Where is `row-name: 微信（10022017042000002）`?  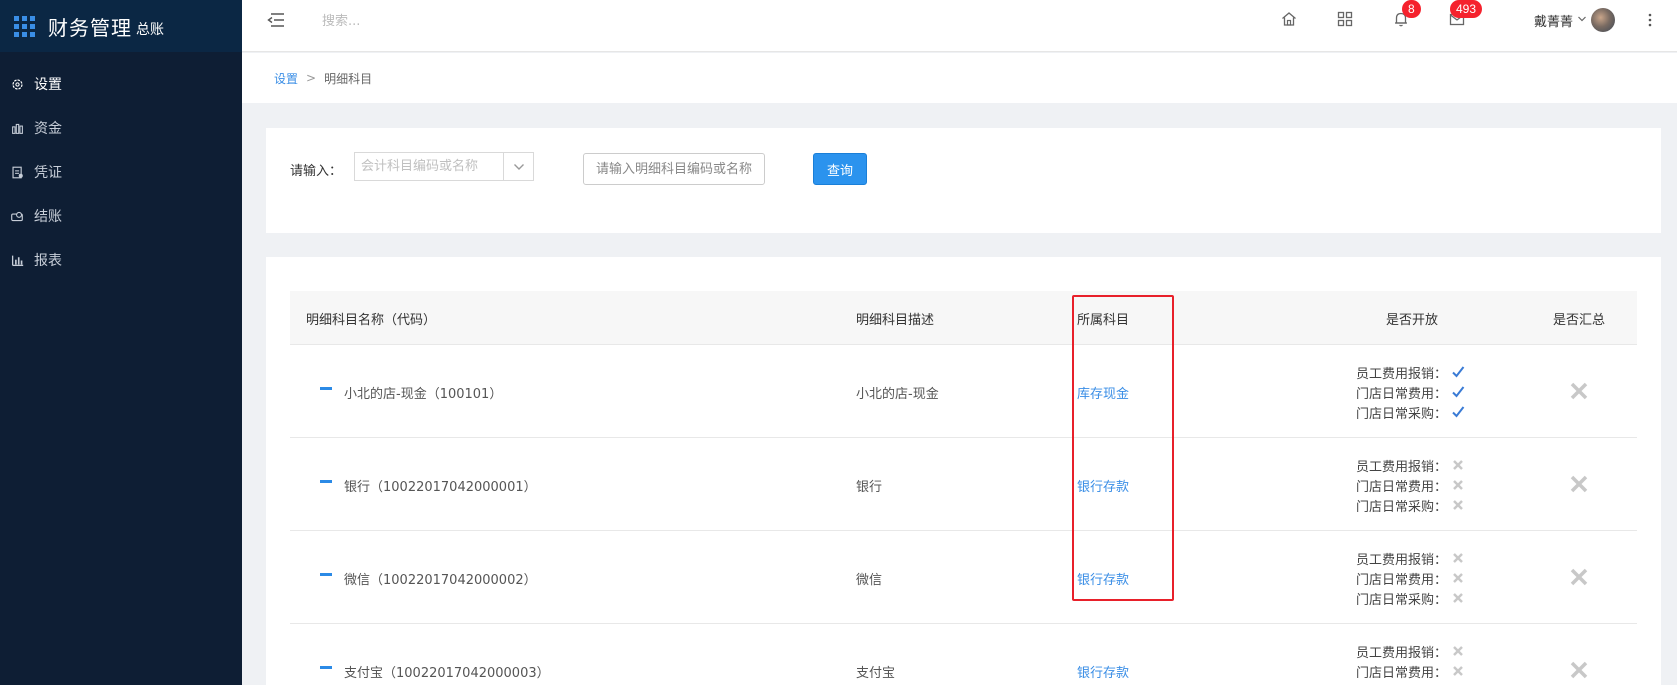
row-name: 微信（10022017042000002） is located at coordinates (440, 580).